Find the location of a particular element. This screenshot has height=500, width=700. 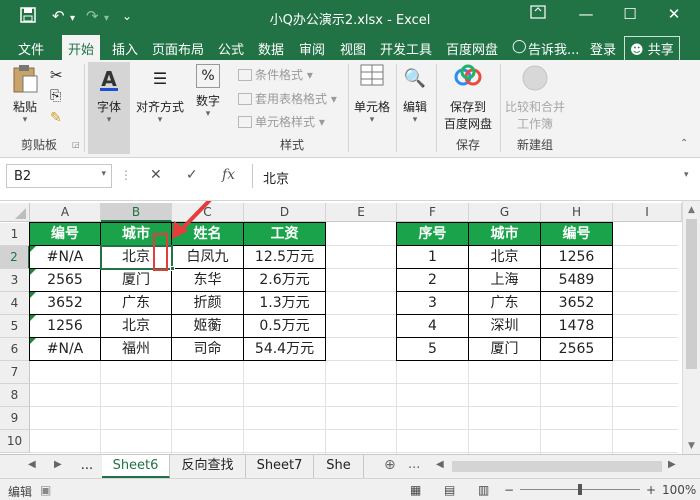

sheet-tab-bar: ◀ ▶ ... Sheet6 反向查找 Sheet7 She ⊕ ... ◀ ▶ is located at coordinates (350, 466).